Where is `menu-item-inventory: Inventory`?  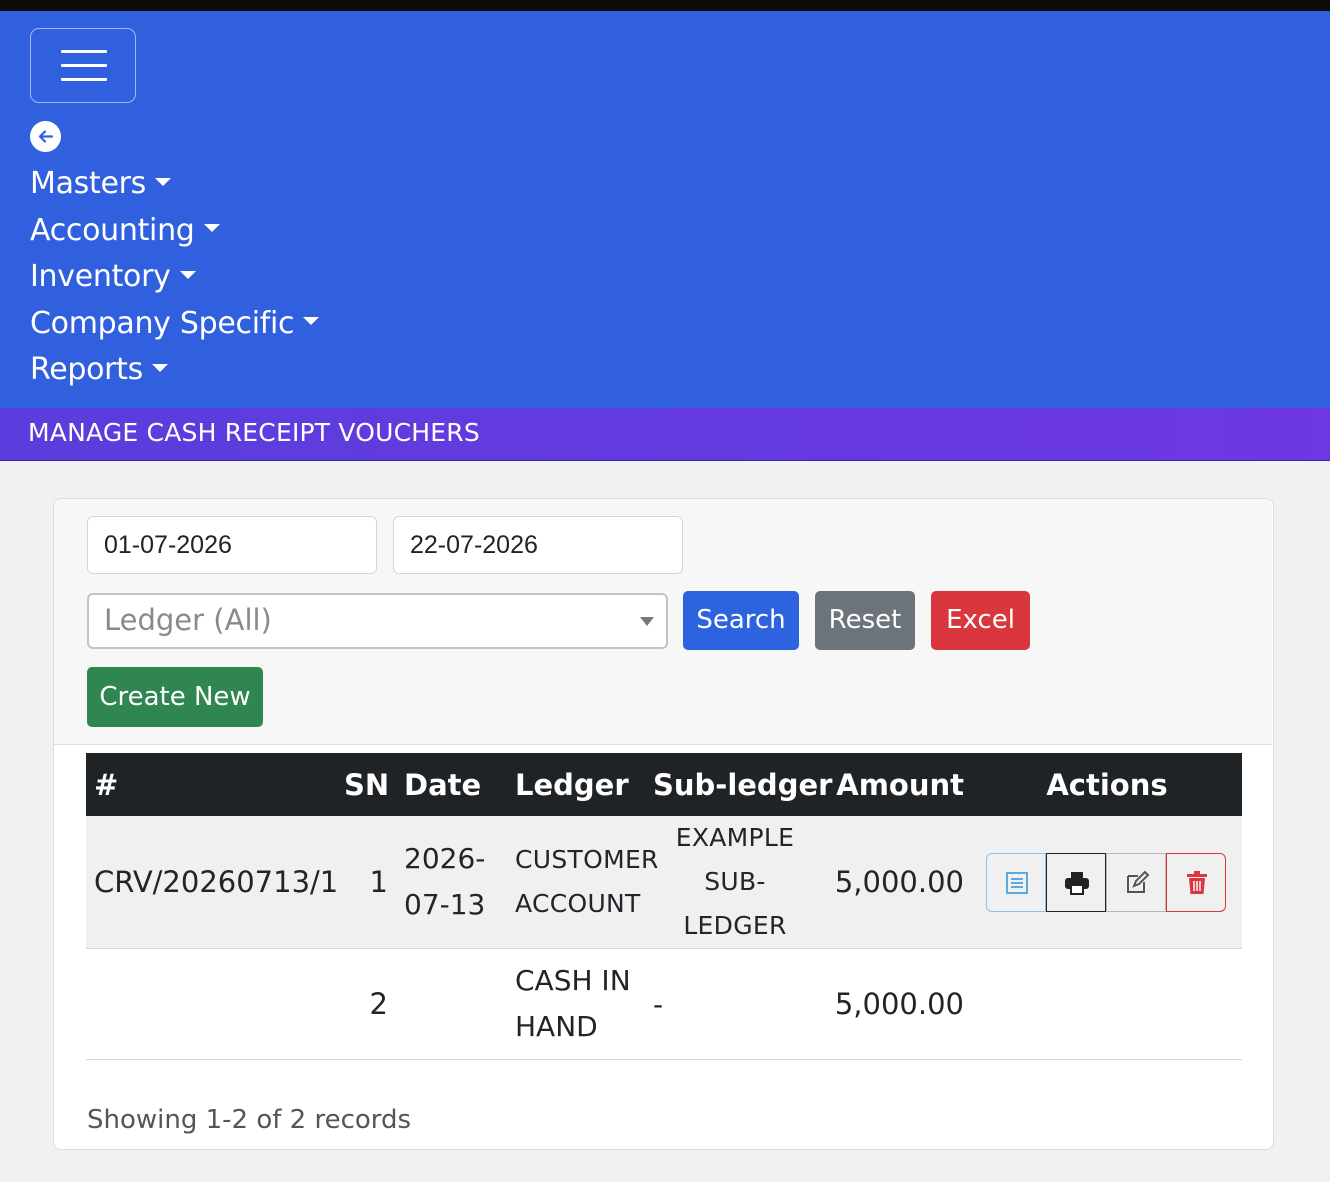
menu-item-inventory: Inventory is located at coordinates (174, 277).